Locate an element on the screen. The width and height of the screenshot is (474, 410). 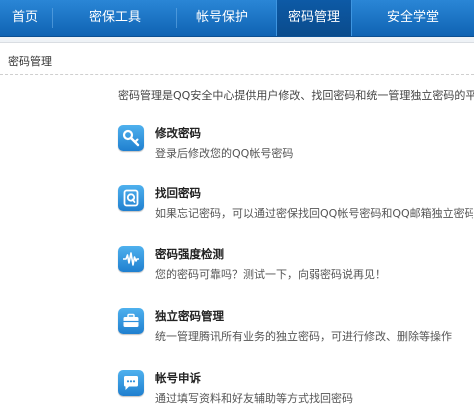
find-password-link: 找回密码 is located at coordinates (178, 193).